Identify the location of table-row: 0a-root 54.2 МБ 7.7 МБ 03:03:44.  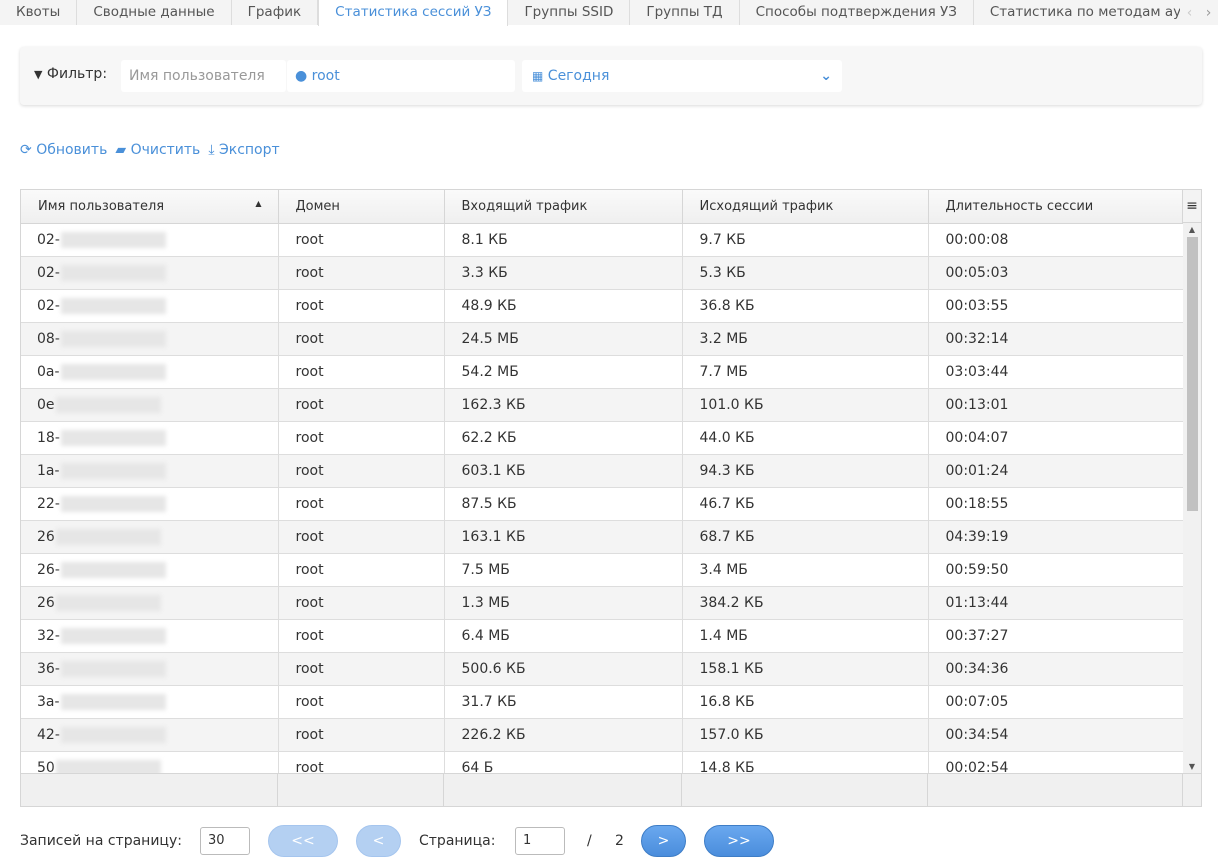
(602, 372).